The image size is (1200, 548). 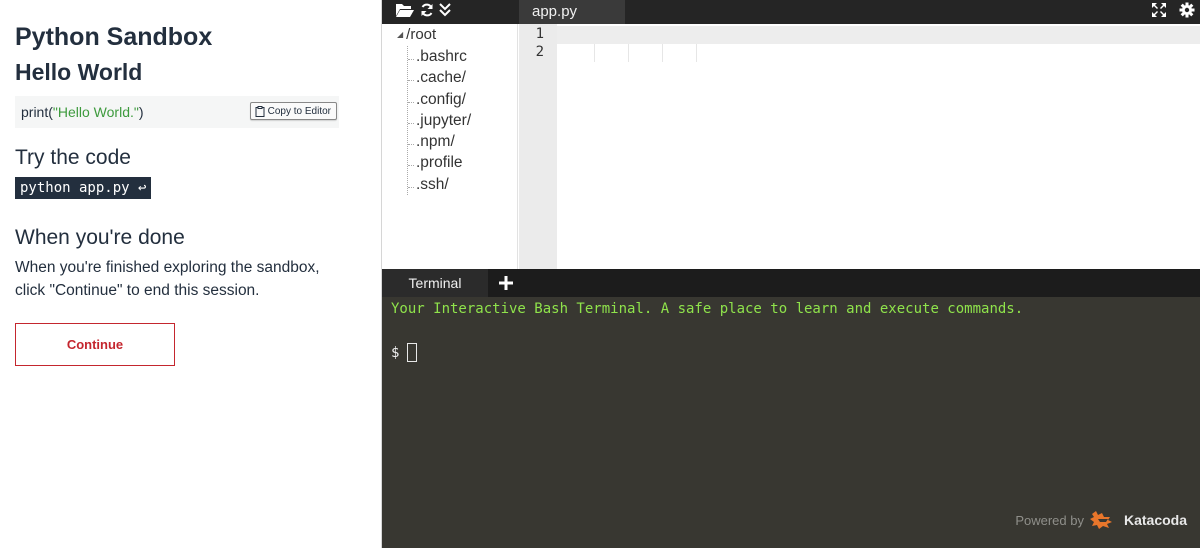 I want to click on editor-gutter: 1 2, so click(x=538, y=146).